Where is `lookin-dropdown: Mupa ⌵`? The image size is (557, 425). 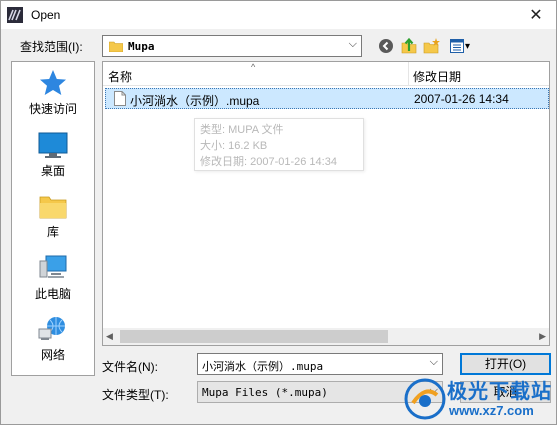
lookin-dropdown: Mupa ⌵ is located at coordinates (232, 46).